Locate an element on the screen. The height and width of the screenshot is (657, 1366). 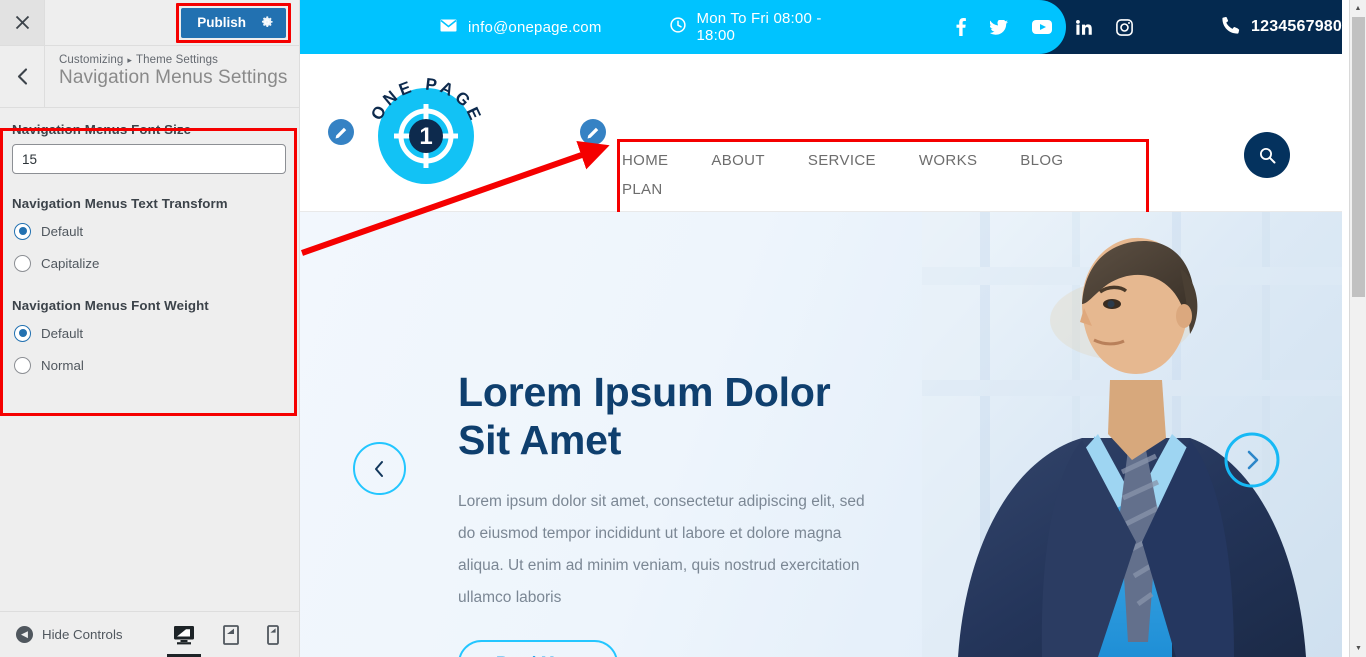
radio-label: Normal is located at coordinates (62, 365).